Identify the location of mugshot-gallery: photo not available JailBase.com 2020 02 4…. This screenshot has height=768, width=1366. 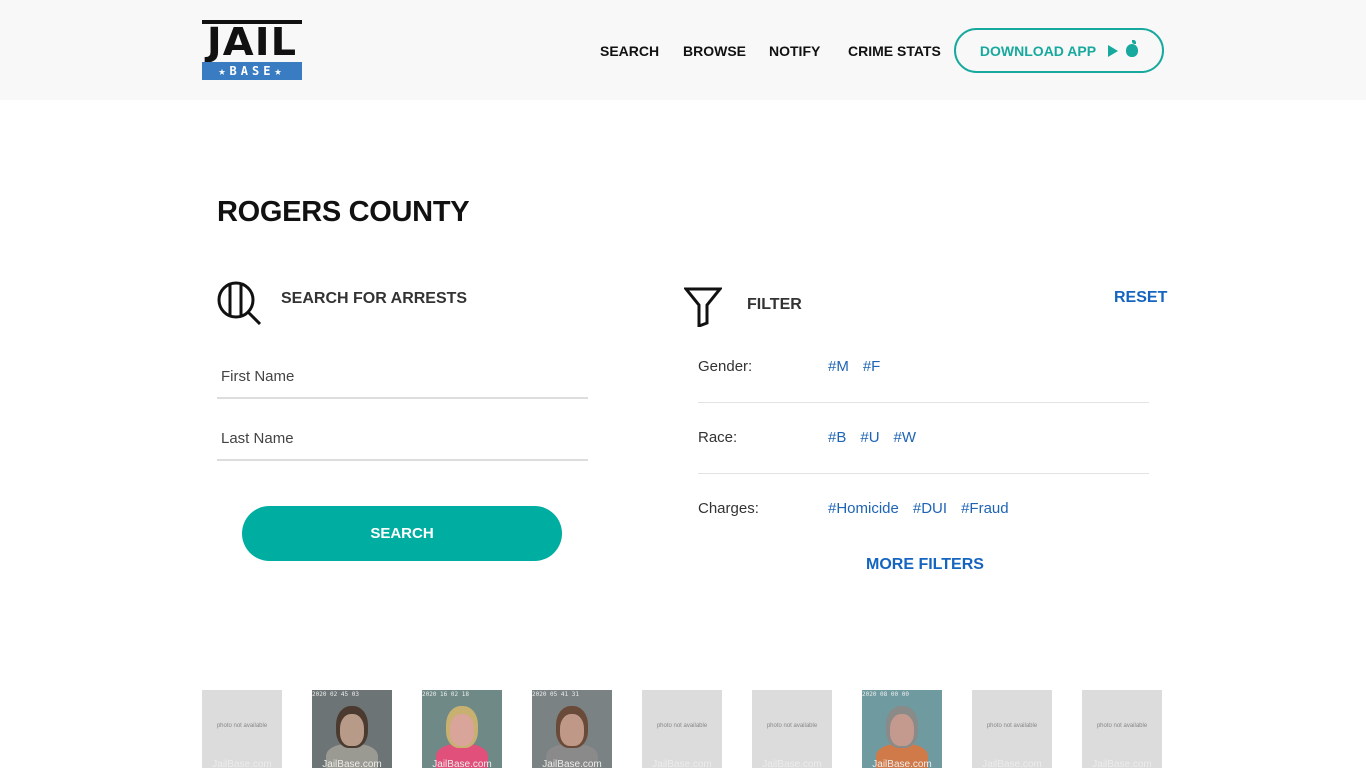
(682, 729).